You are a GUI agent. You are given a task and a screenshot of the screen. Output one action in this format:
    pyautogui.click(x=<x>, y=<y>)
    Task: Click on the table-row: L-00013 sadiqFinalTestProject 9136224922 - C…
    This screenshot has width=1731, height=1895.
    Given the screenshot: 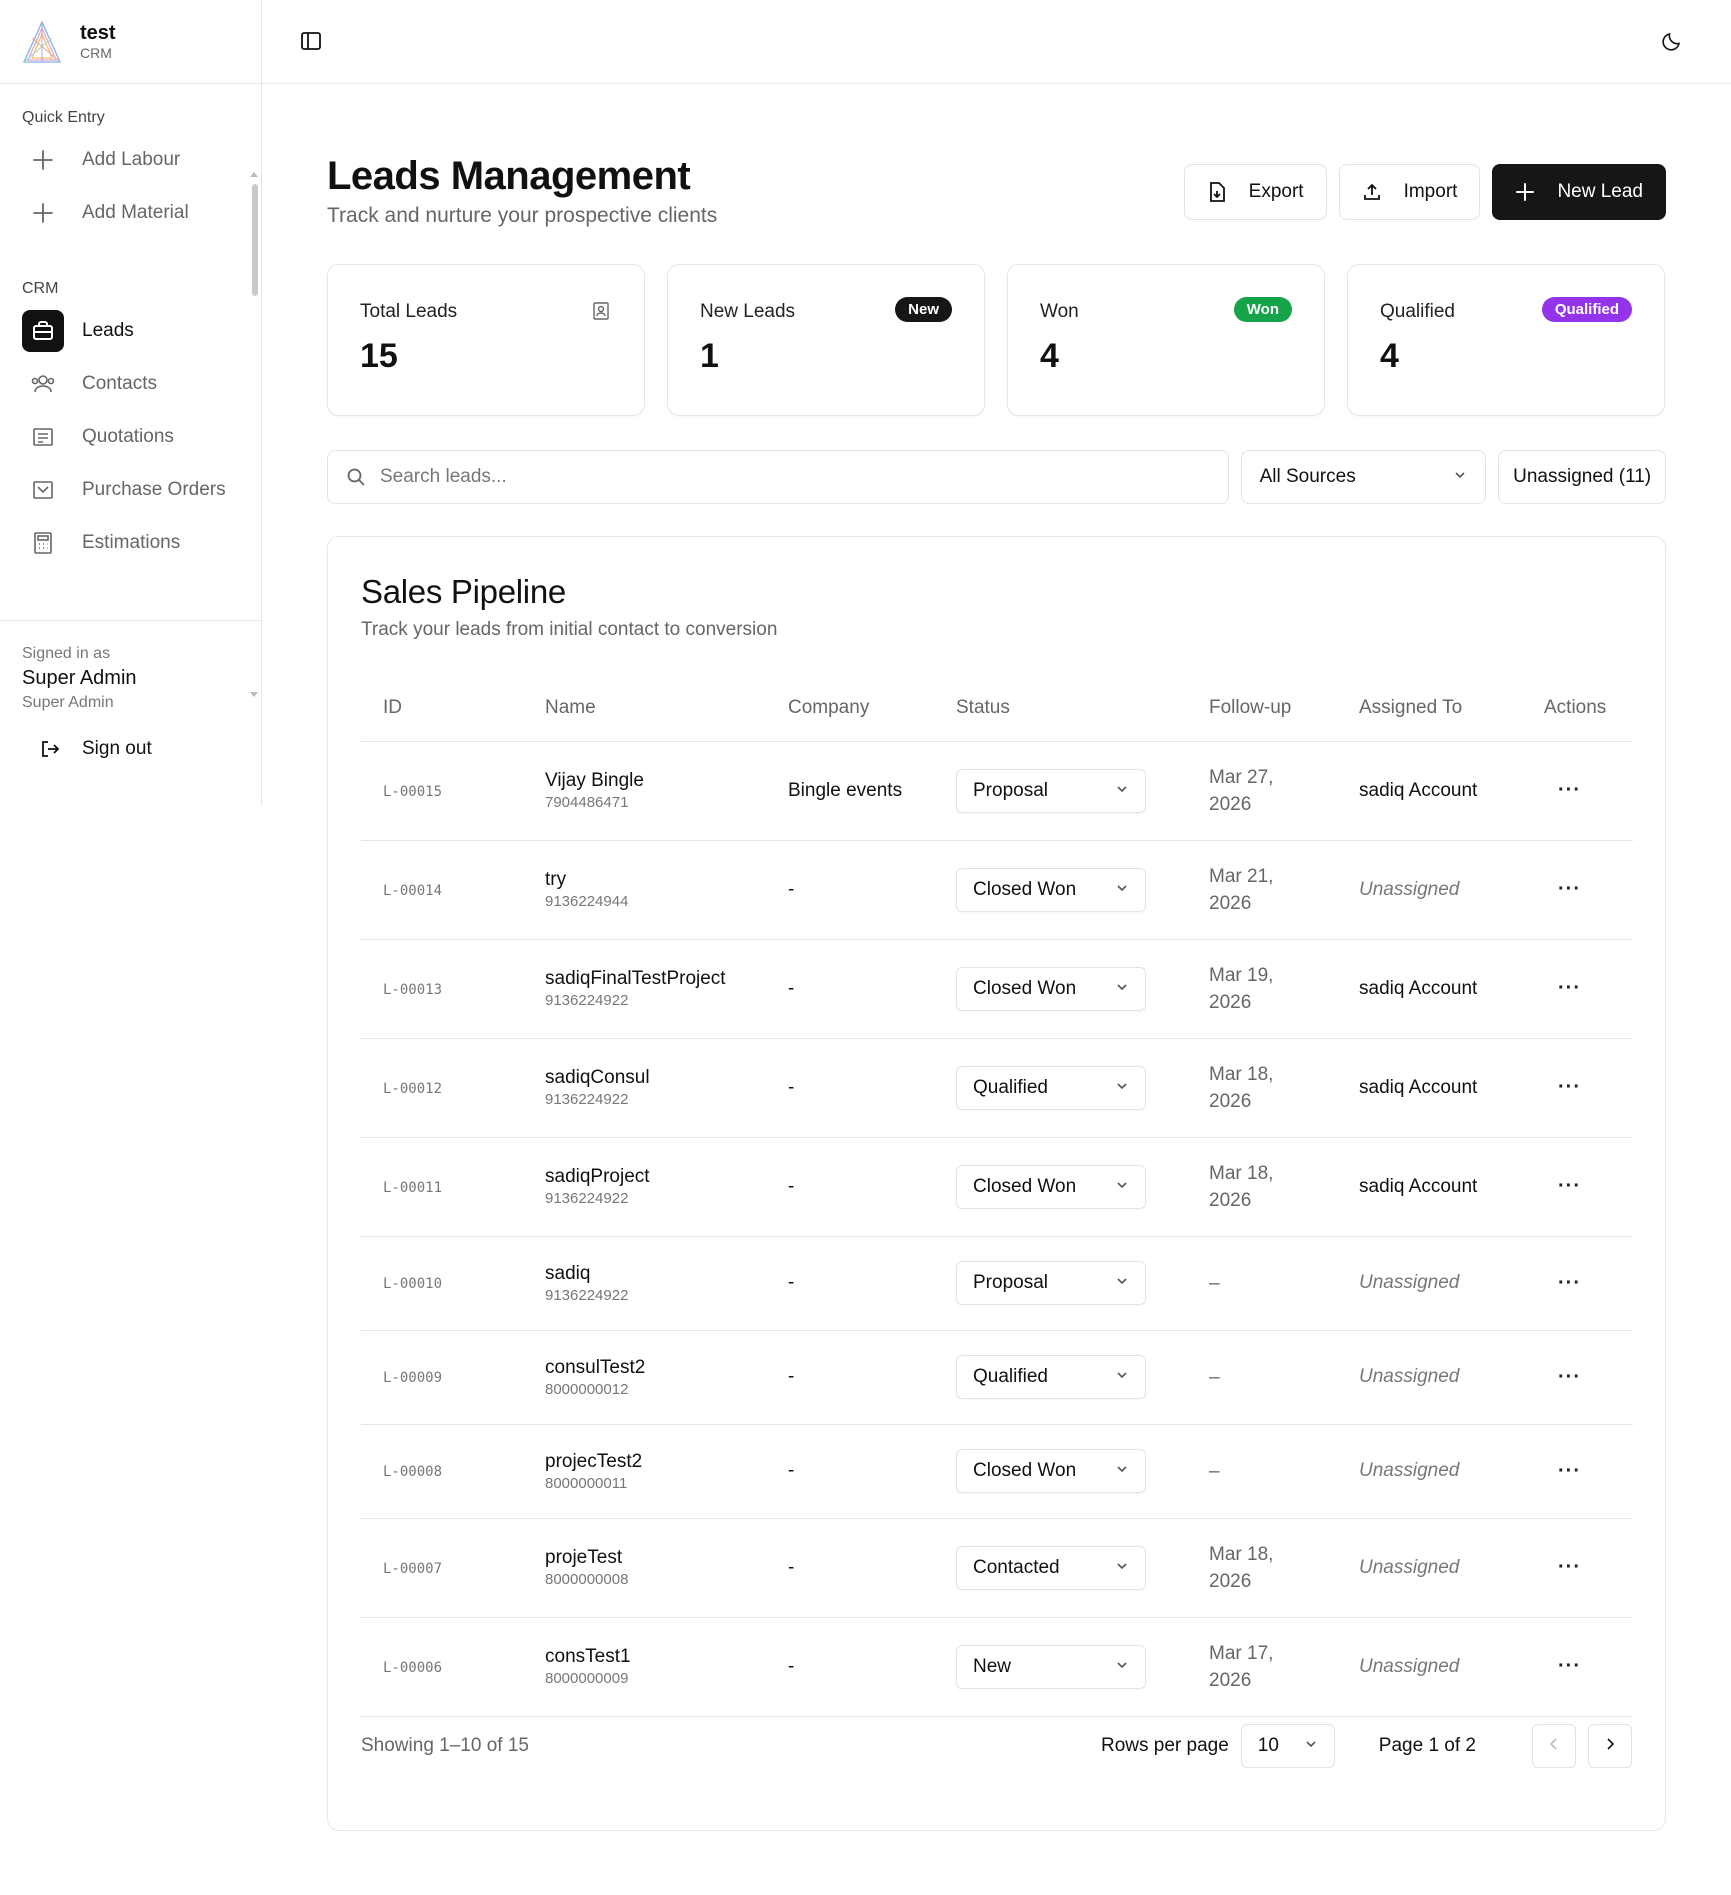 What is the action you would take?
    pyautogui.click(x=997, y=989)
    